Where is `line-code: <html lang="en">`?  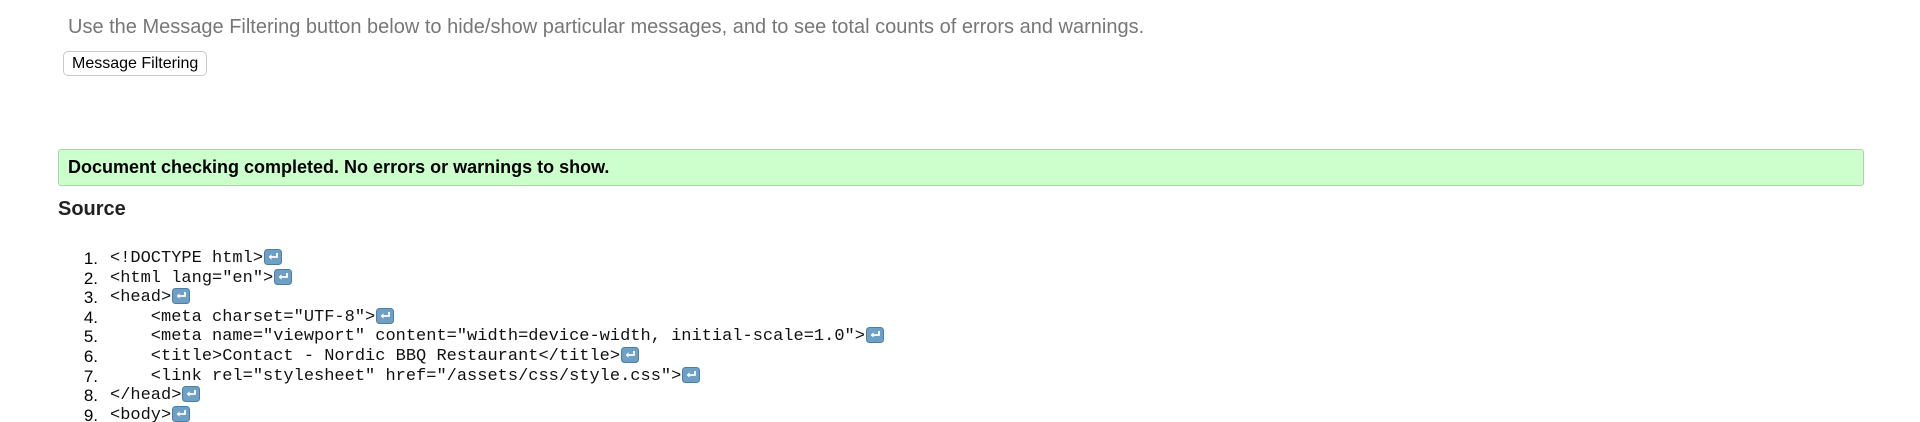
line-code: <html lang="en"> is located at coordinates (192, 278).